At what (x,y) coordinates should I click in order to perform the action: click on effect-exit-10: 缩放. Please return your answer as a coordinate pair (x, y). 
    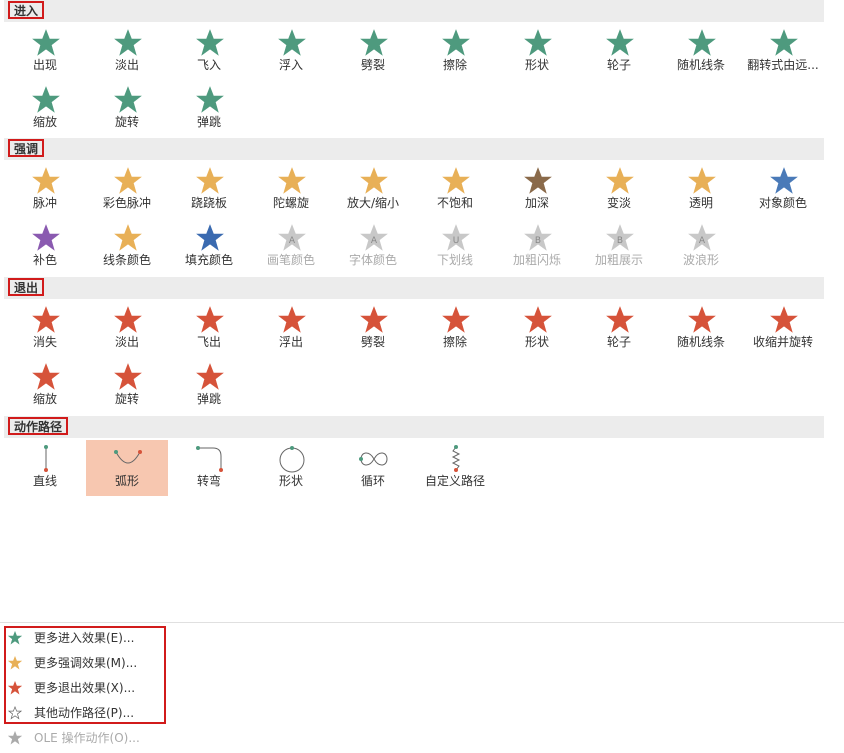
    Looking at the image, I should click on (45, 386).